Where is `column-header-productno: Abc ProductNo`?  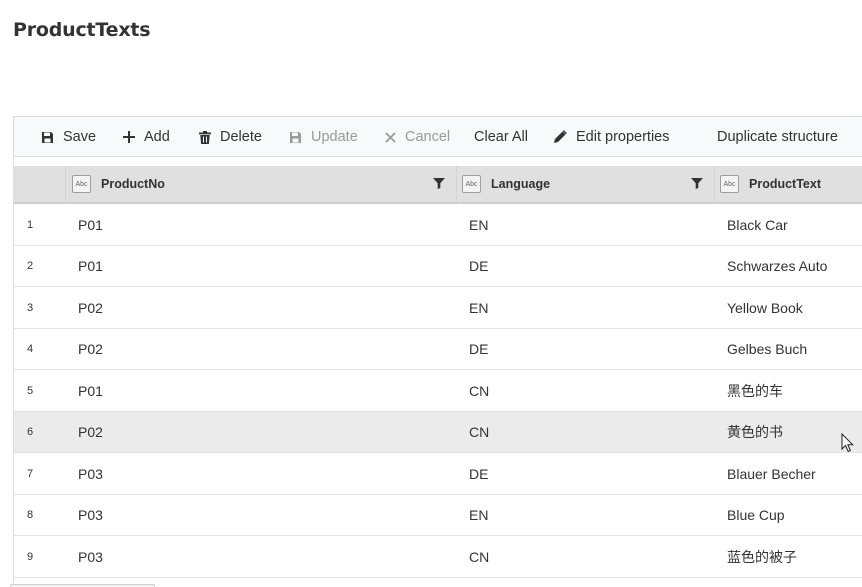
column-header-productno: Abc ProductNo is located at coordinates (118, 184).